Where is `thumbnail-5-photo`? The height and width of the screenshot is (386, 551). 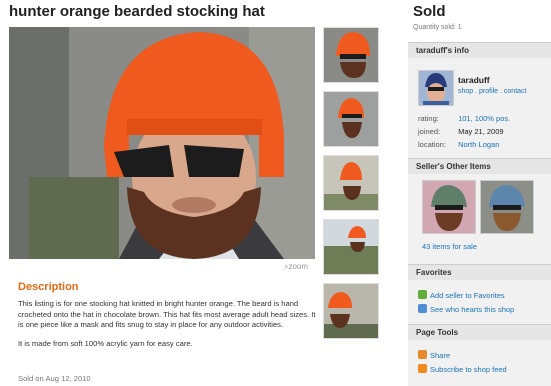
thumbnail-5-photo is located at coordinates (351, 311).